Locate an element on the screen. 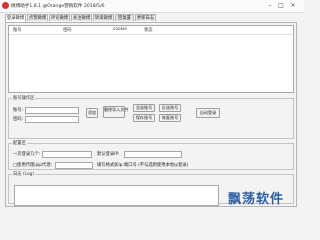  proxy-format-note: 填写格式如ip:端口号 (不勾选则使用本地ip登录) is located at coordinates (143, 165).